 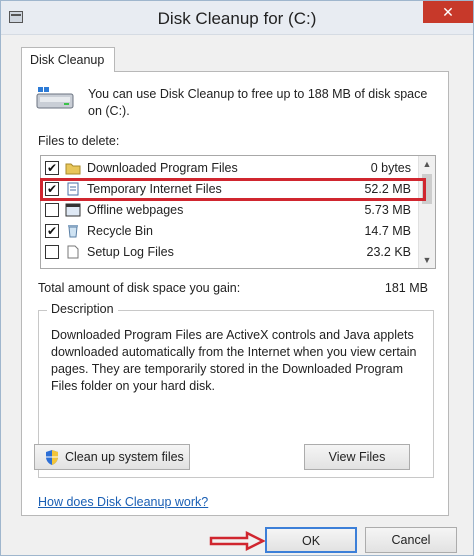 I want to click on file-name: Setup Log Files, so click(x=130, y=252).